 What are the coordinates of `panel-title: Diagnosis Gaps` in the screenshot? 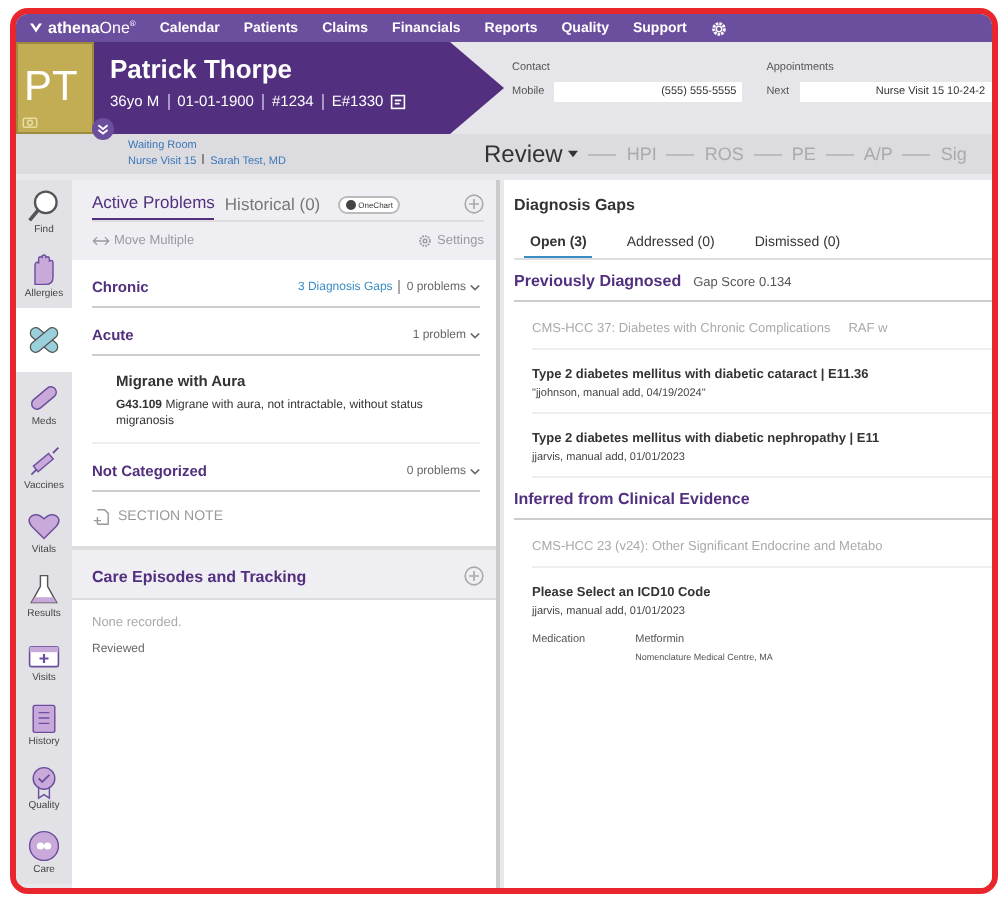 It's located at (575, 205).